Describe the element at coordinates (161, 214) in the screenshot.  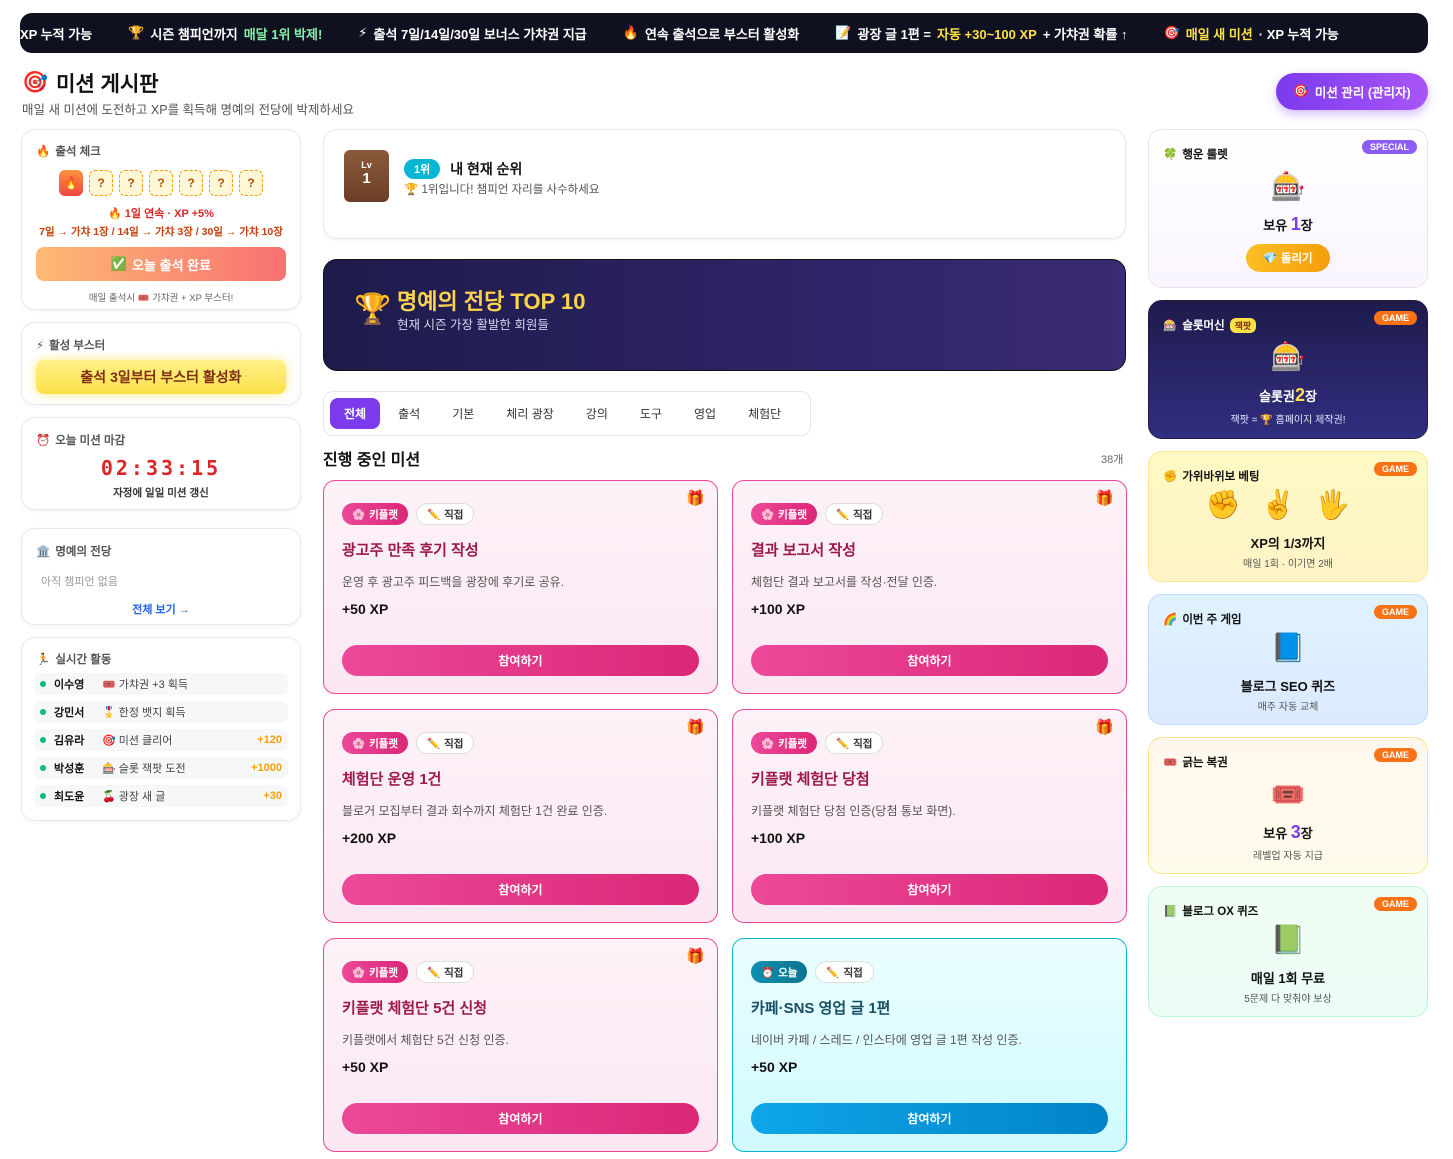
I see `attendance-streak: 🔥 1일 연속 · XP +5%` at that location.